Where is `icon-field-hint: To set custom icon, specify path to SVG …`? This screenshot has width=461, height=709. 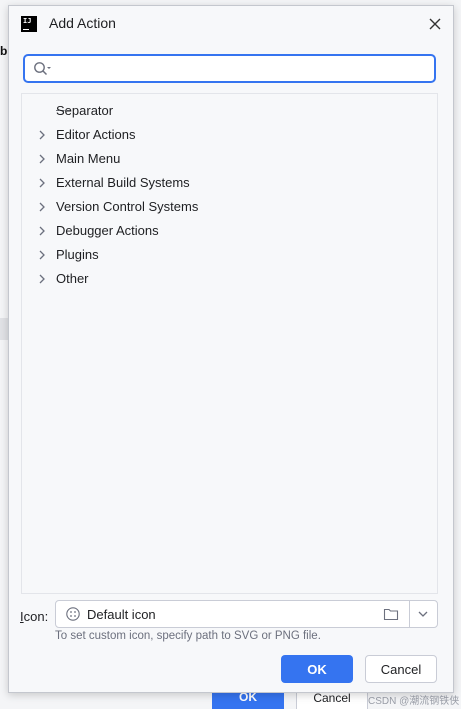
icon-field-hint: To set custom icon, specify path to SVG … is located at coordinates (188, 636).